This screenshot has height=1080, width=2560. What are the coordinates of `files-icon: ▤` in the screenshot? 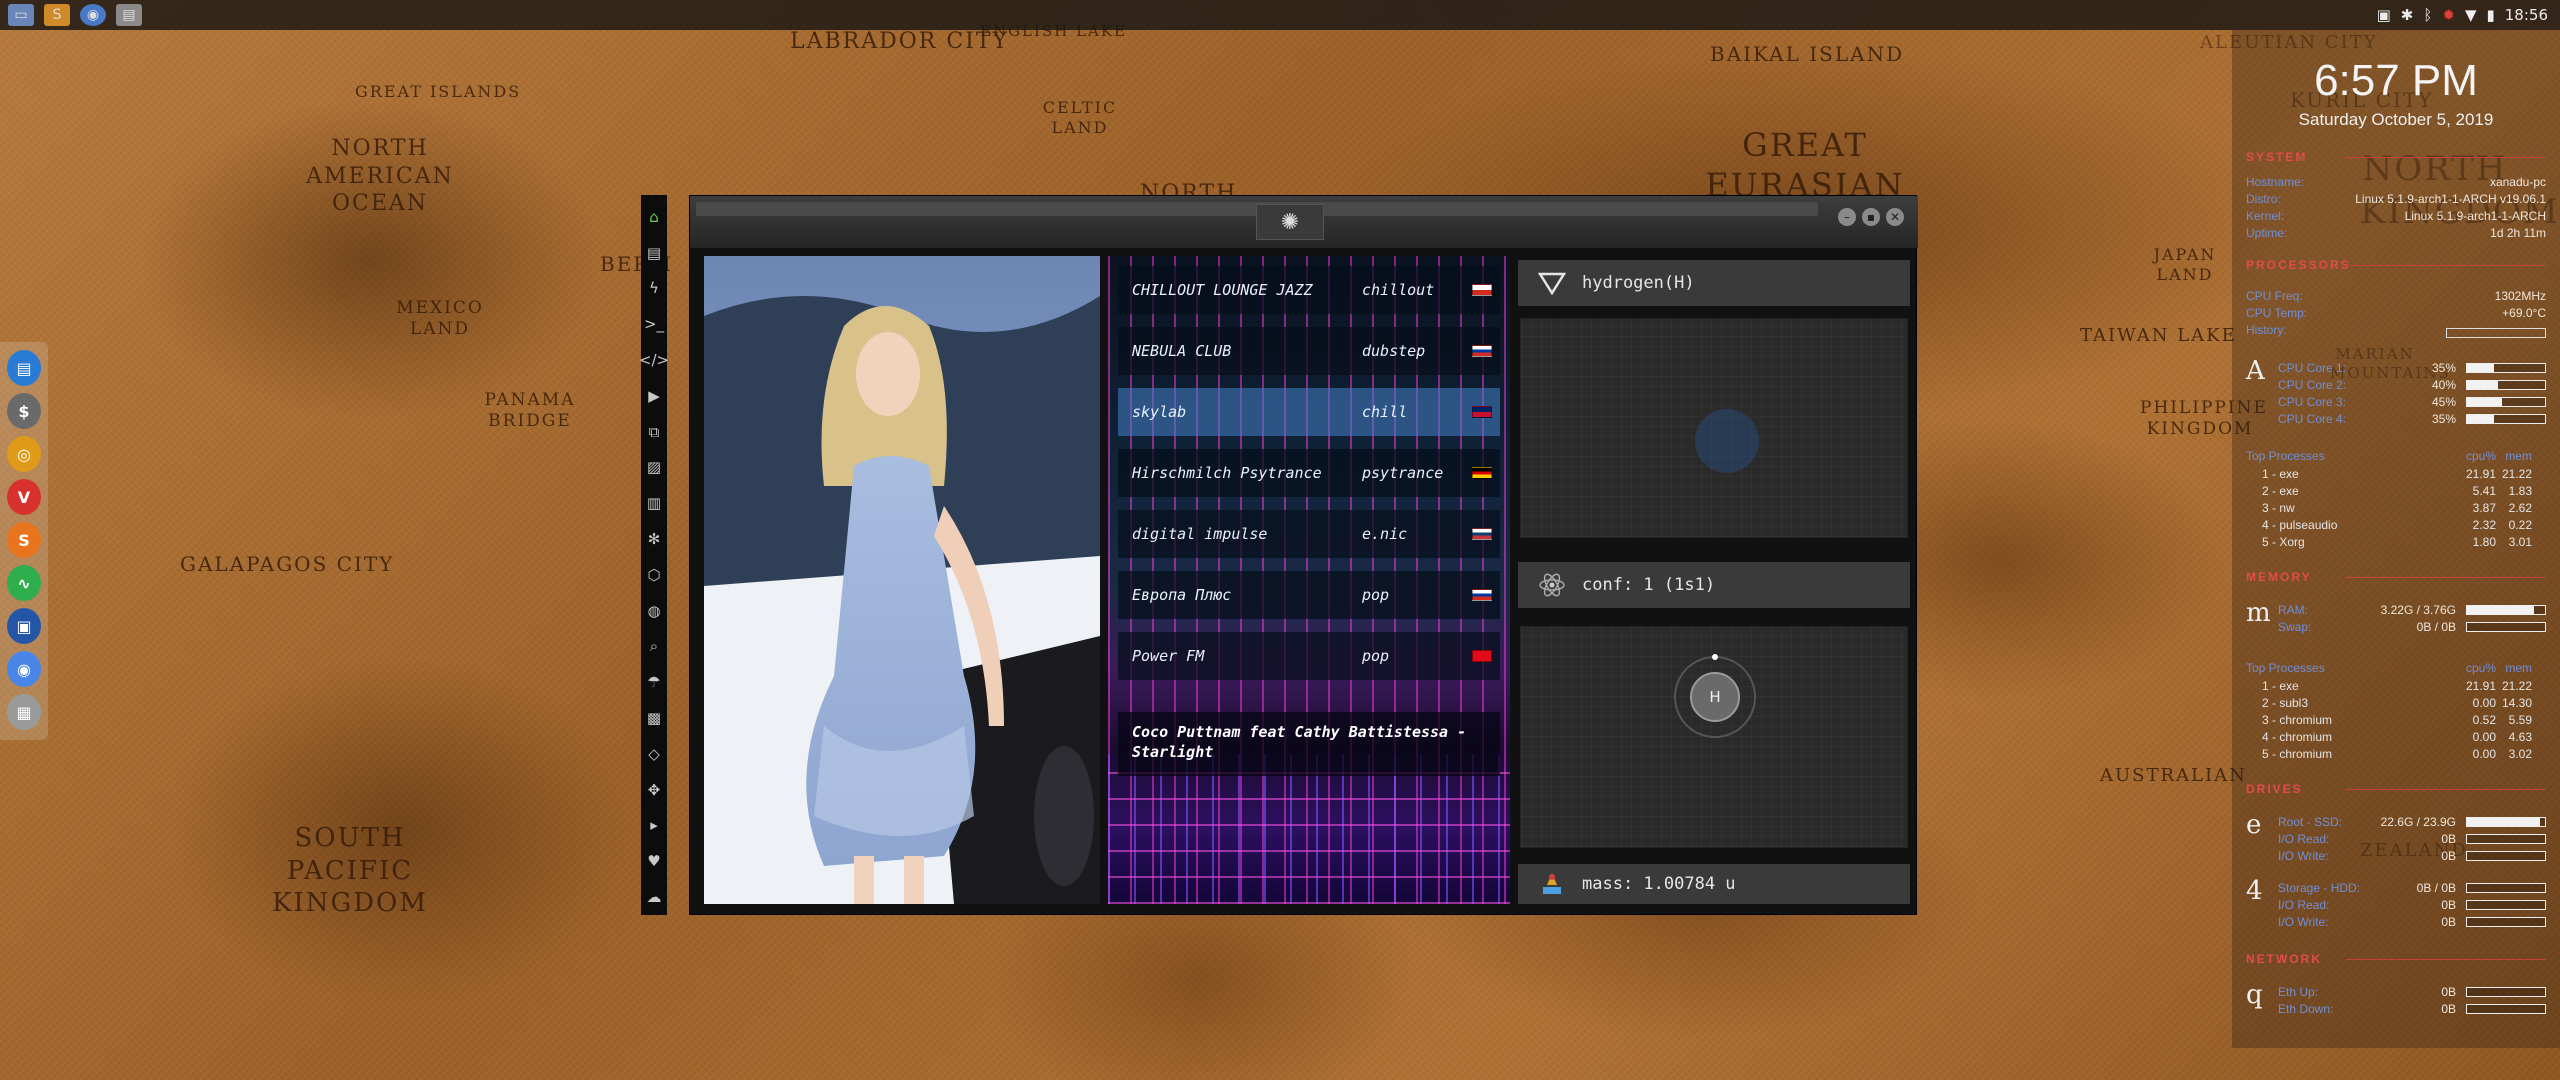 It's located at (24, 368).